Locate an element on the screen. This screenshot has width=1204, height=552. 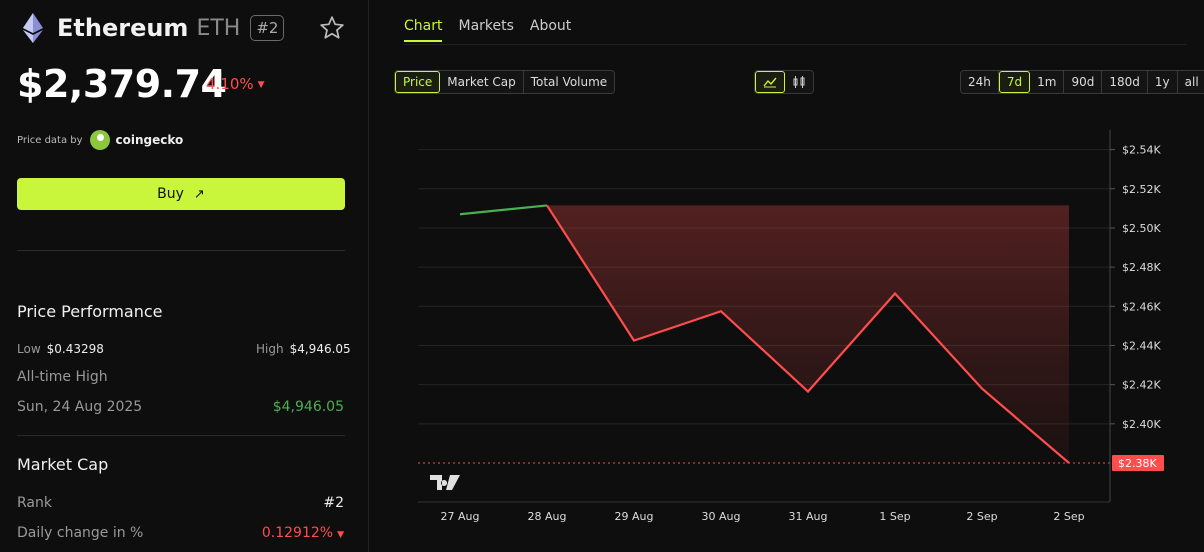
arrow-up-right-icon: ↗ is located at coordinates (199, 194).